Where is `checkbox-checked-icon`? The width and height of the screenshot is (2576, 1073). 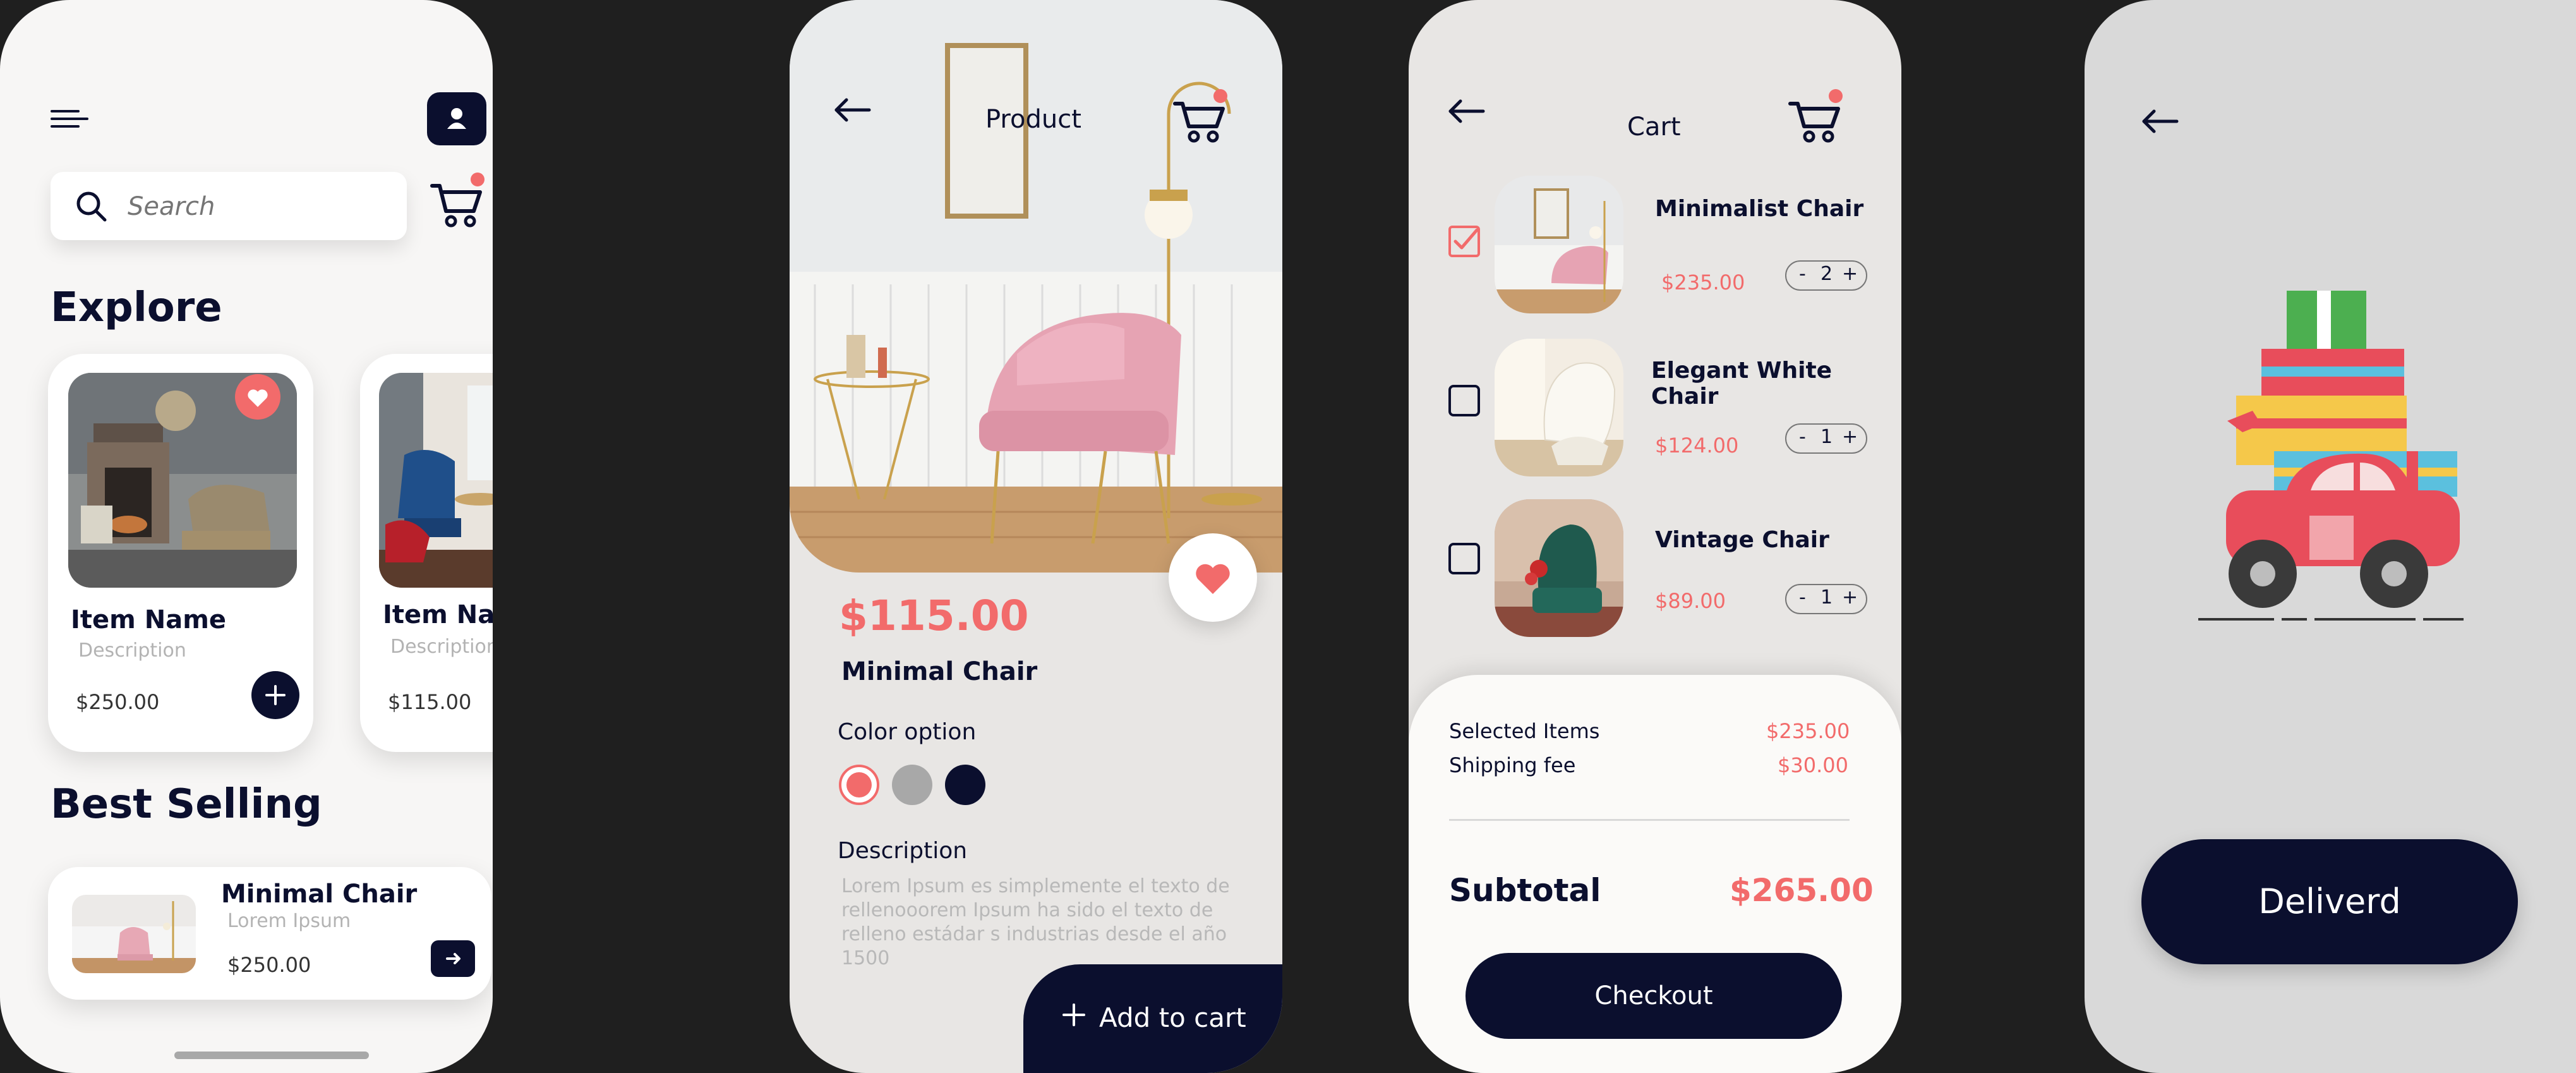 checkbox-checked-icon is located at coordinates (1464, 242).